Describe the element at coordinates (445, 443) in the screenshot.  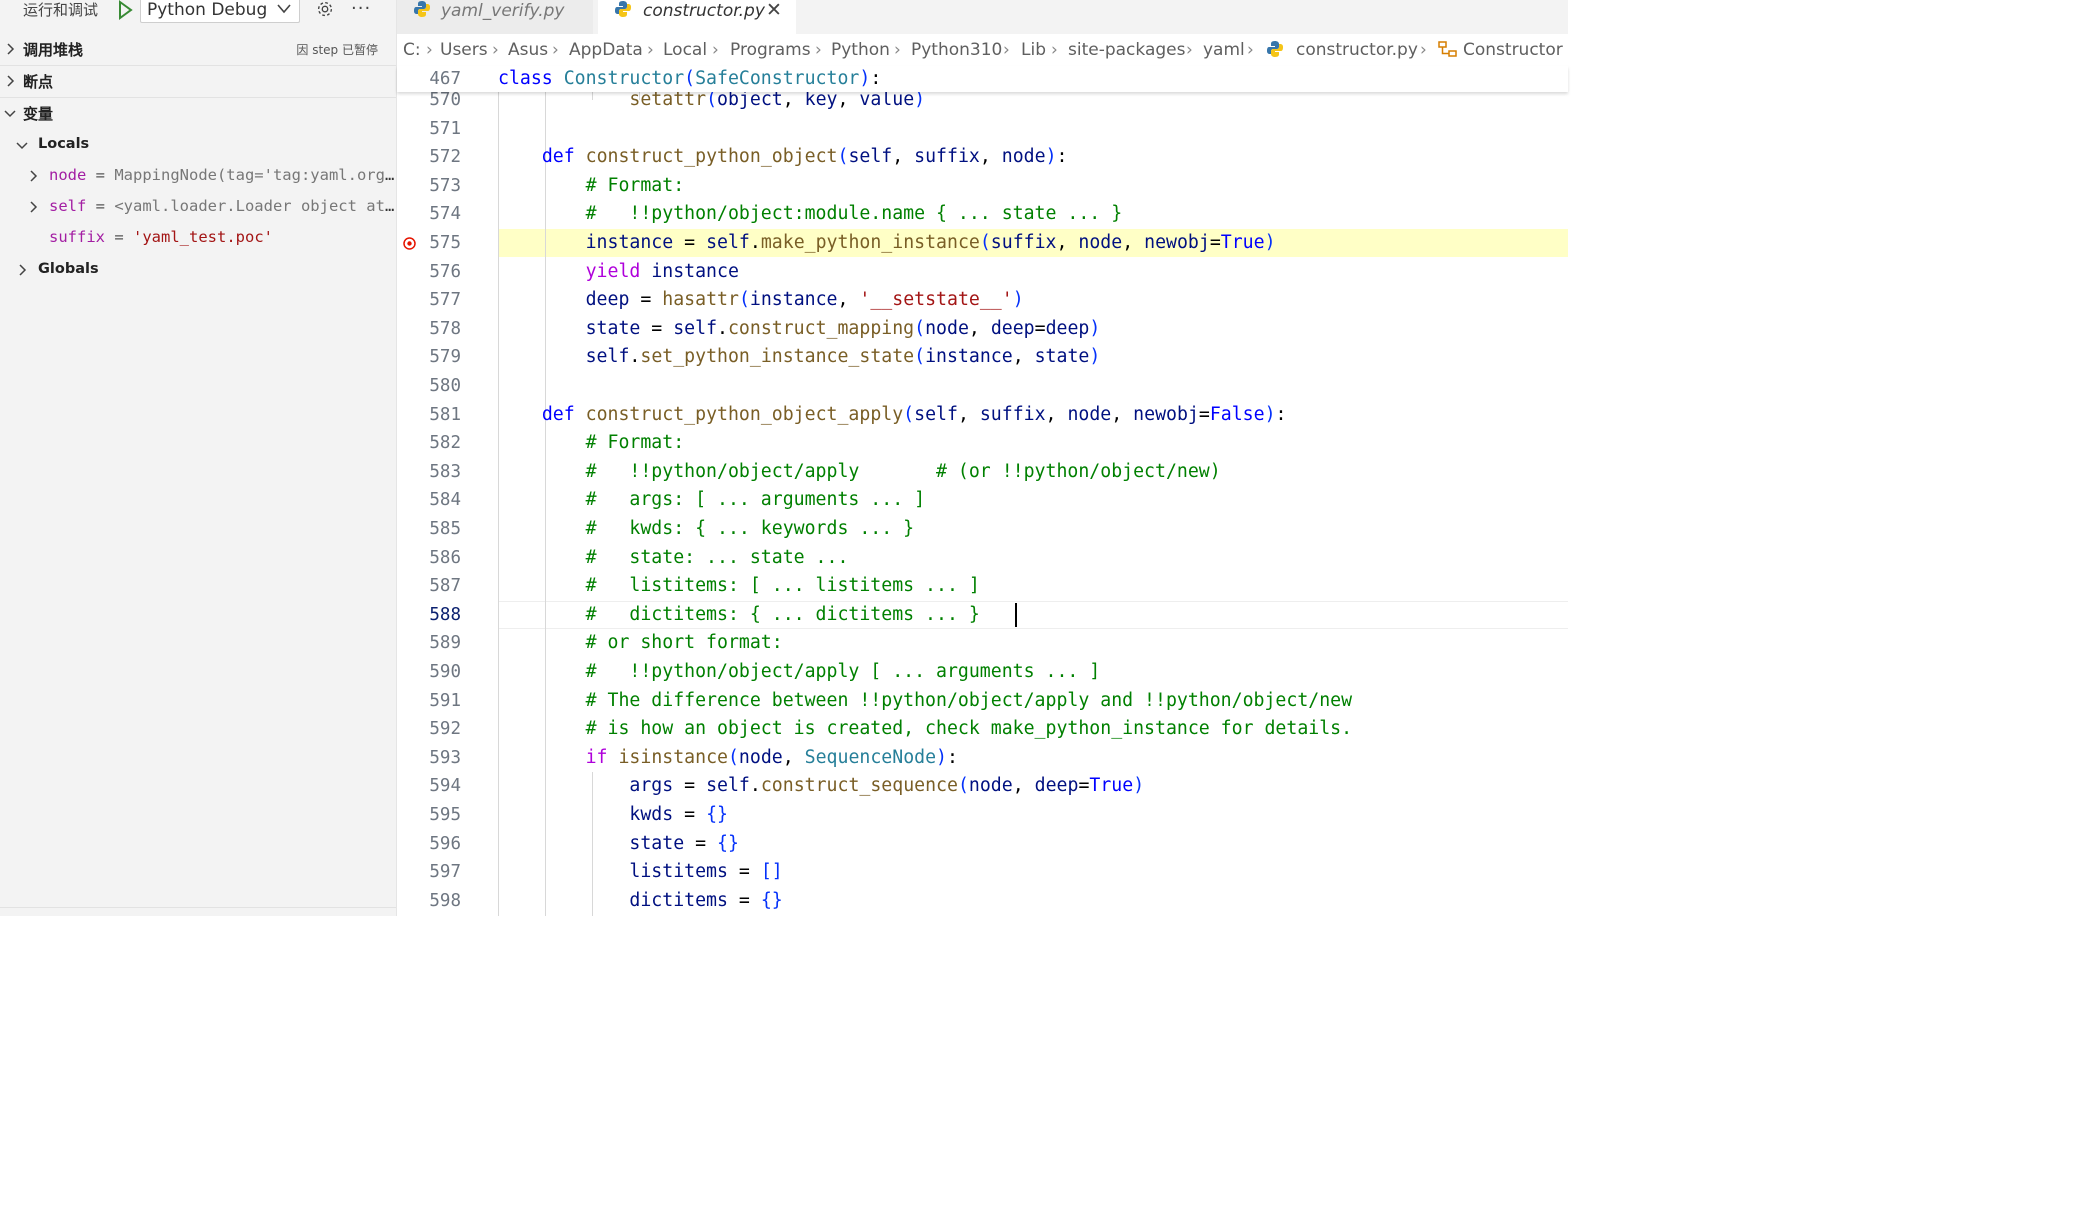
I see `line-number: 582` at that location.